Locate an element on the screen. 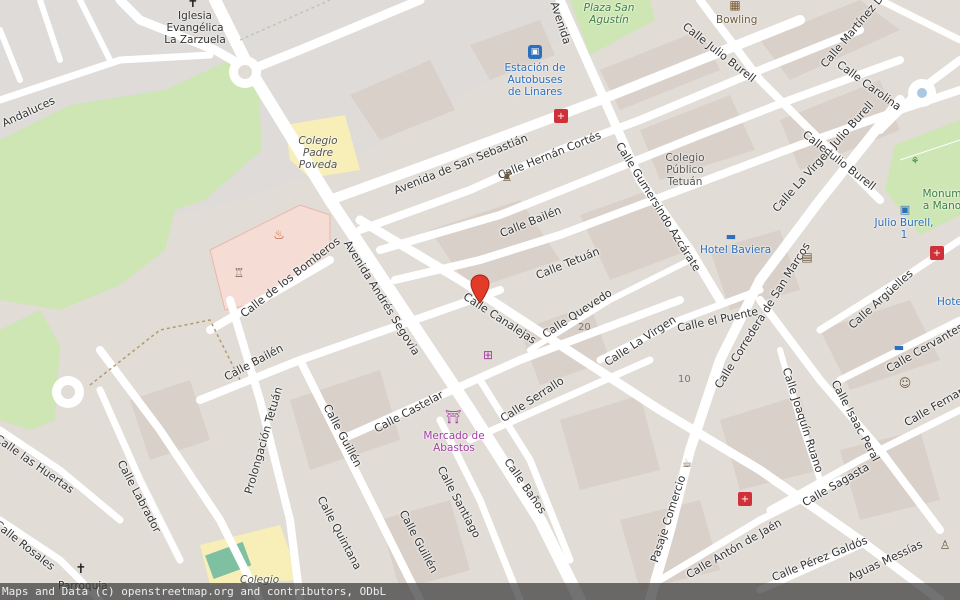  poi-iglesia: Iglesia Evangélica La Zarzuela is located at coordinates (195, 28).